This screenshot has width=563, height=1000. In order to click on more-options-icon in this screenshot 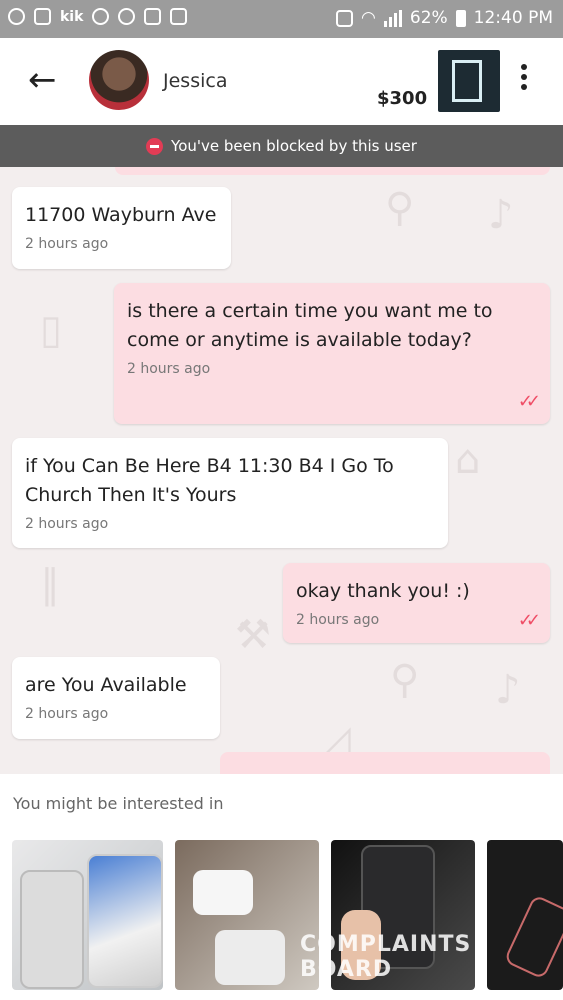, I will do `click(524, 79)`.